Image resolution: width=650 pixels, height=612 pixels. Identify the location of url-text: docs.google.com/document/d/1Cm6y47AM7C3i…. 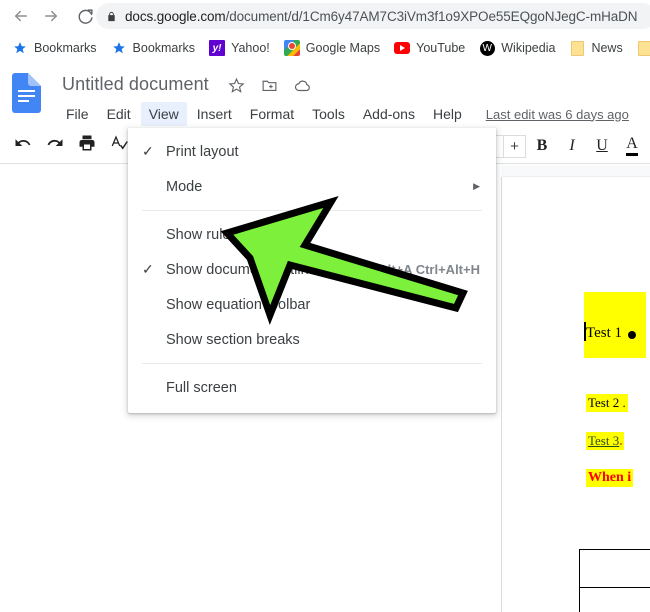
(381, 16).